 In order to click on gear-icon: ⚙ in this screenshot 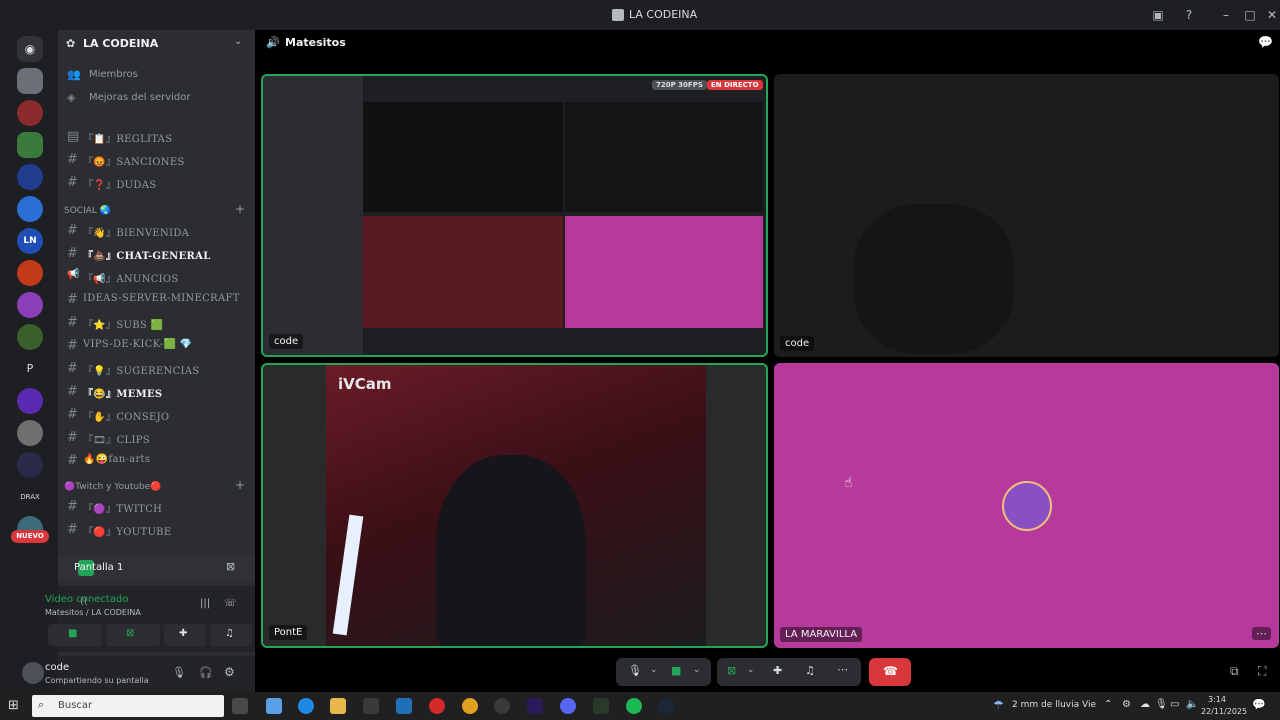, I will do `click(229, 672)`.